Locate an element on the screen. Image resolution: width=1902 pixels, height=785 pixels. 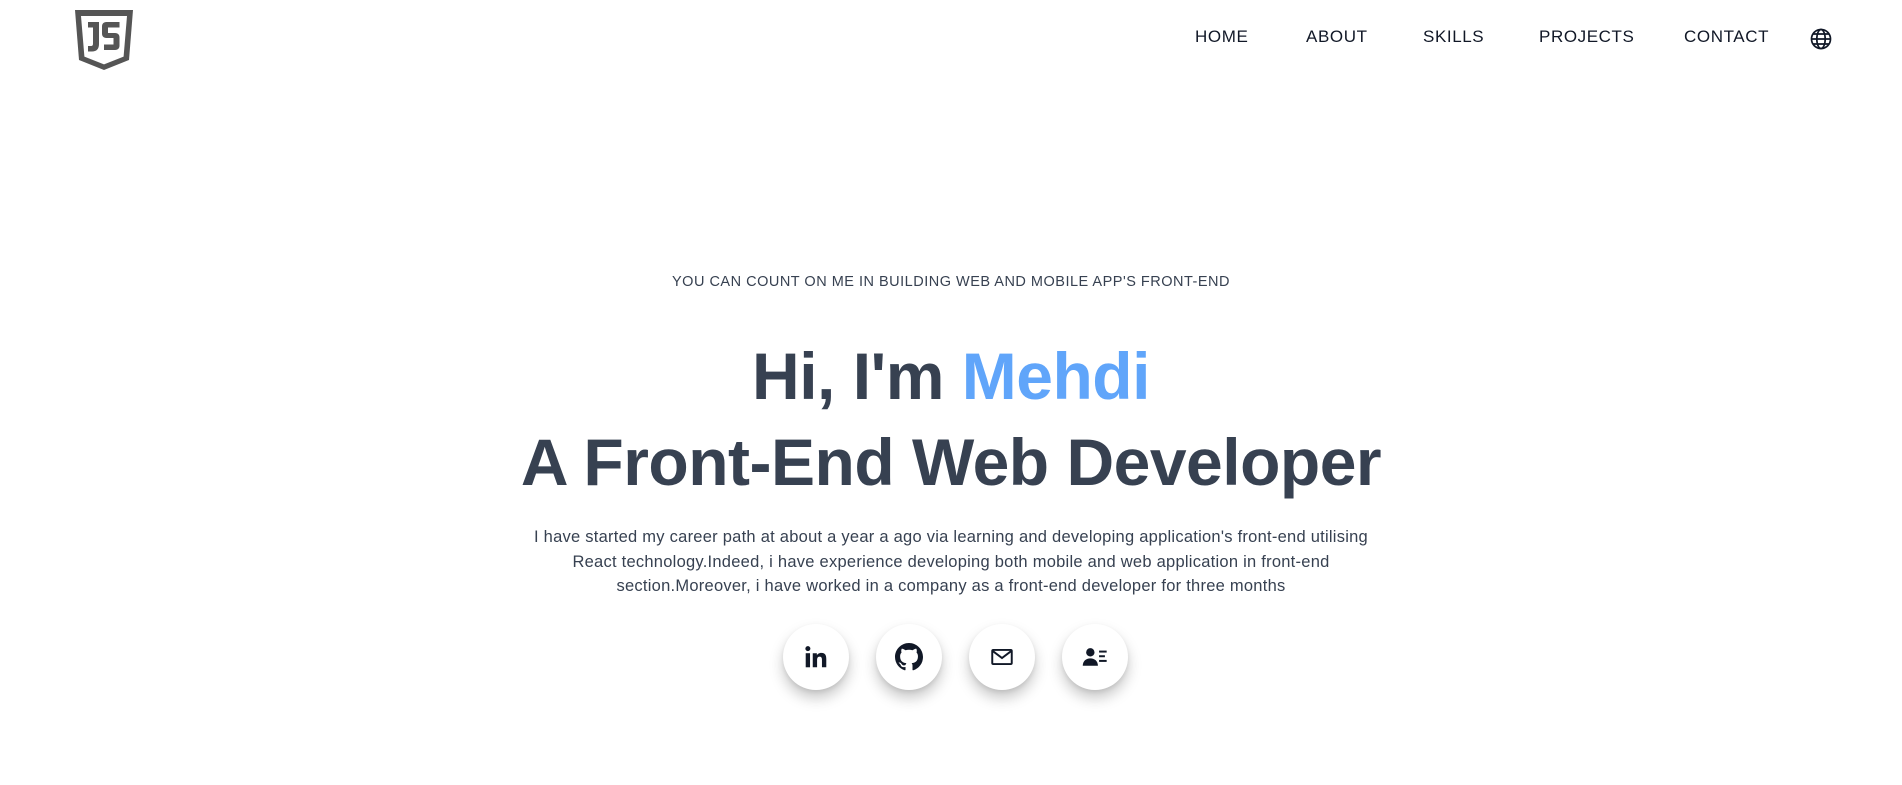
github-button is located at coordinates (909, 657).